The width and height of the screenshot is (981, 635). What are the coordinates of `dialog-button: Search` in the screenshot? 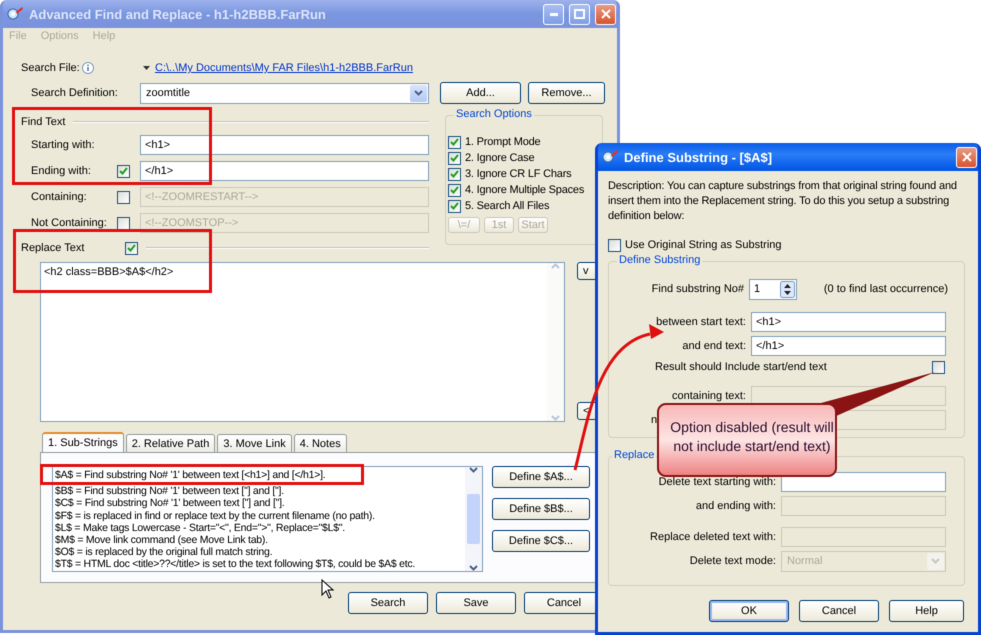 It's located at (388, 603).